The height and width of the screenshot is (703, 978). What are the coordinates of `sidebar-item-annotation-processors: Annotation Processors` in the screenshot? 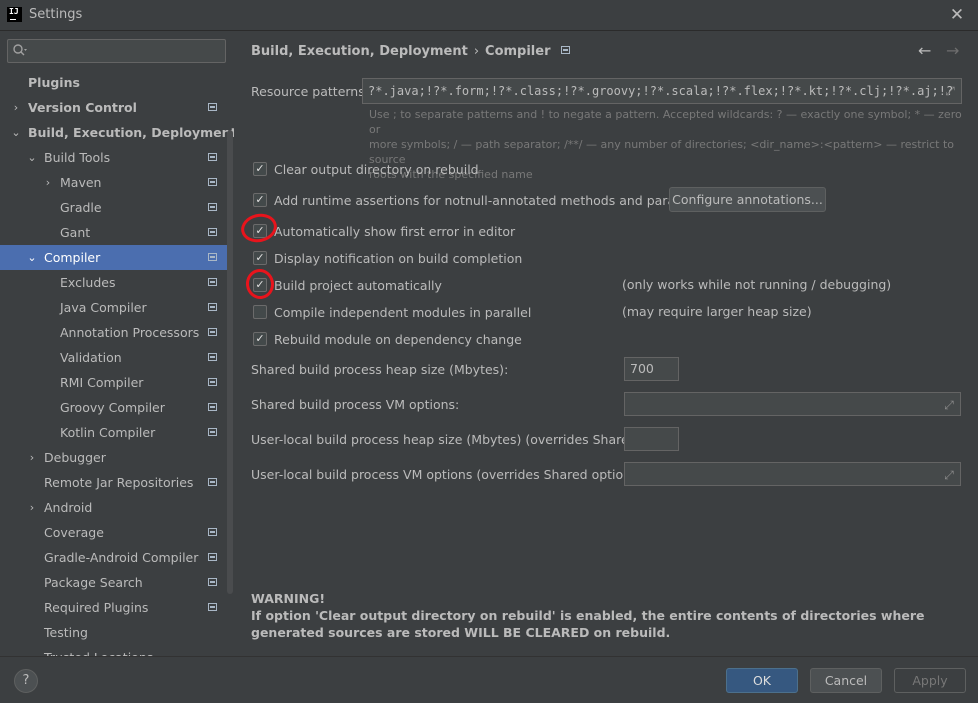 It's located at (113, 332).